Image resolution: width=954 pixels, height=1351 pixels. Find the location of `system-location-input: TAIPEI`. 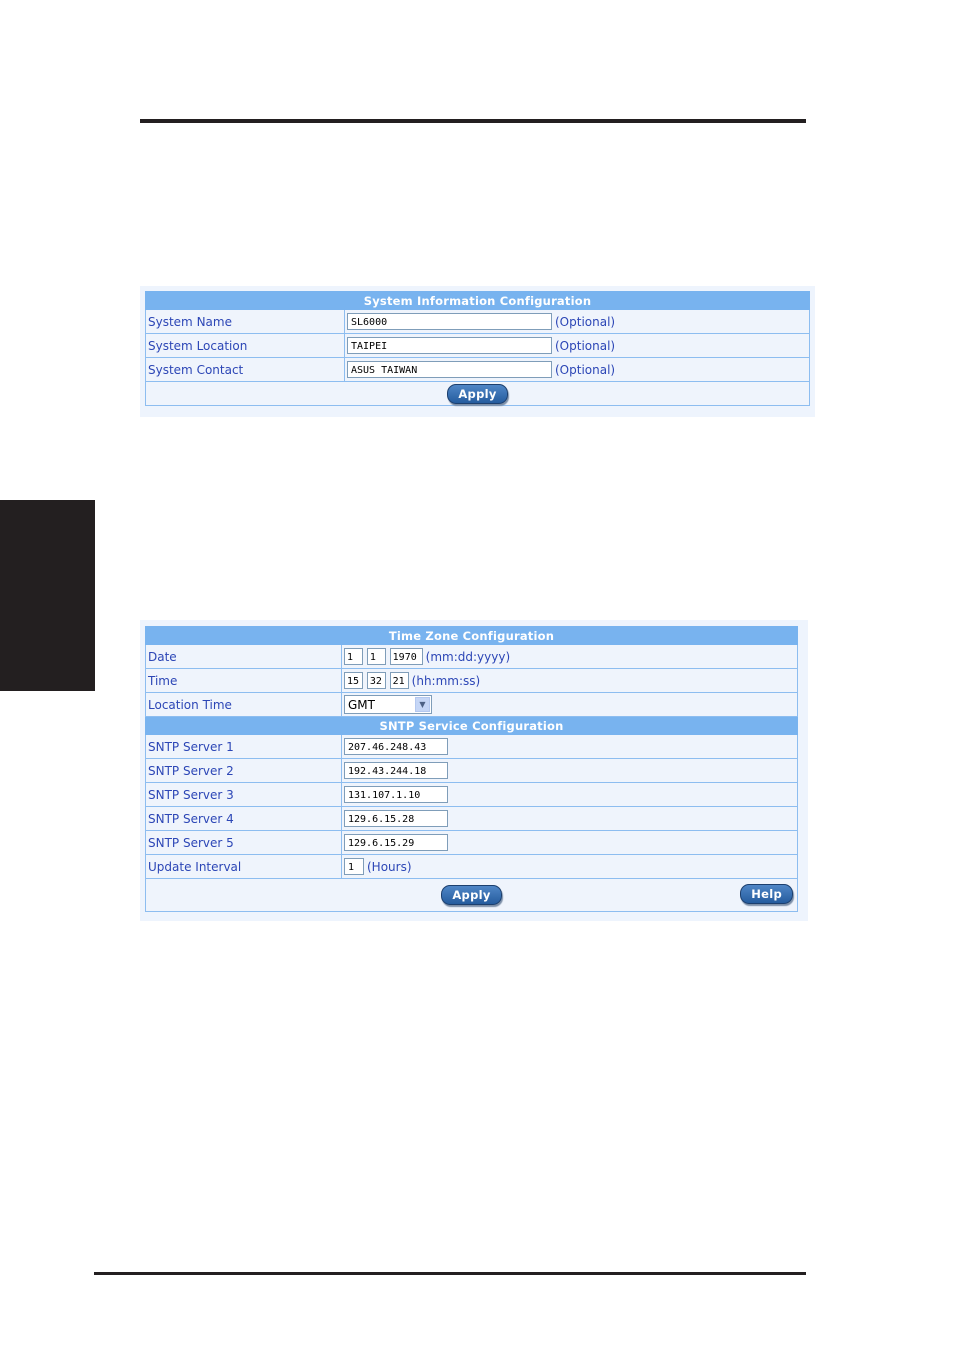

system-location-input: TAIPEI is located at coordinates (449, 345).